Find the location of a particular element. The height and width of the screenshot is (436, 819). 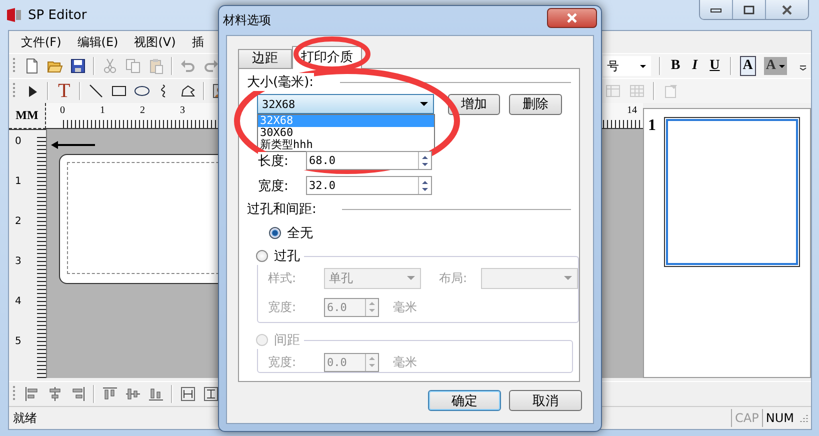

dialog-button: 确定 is located at coordinates (464, 400).